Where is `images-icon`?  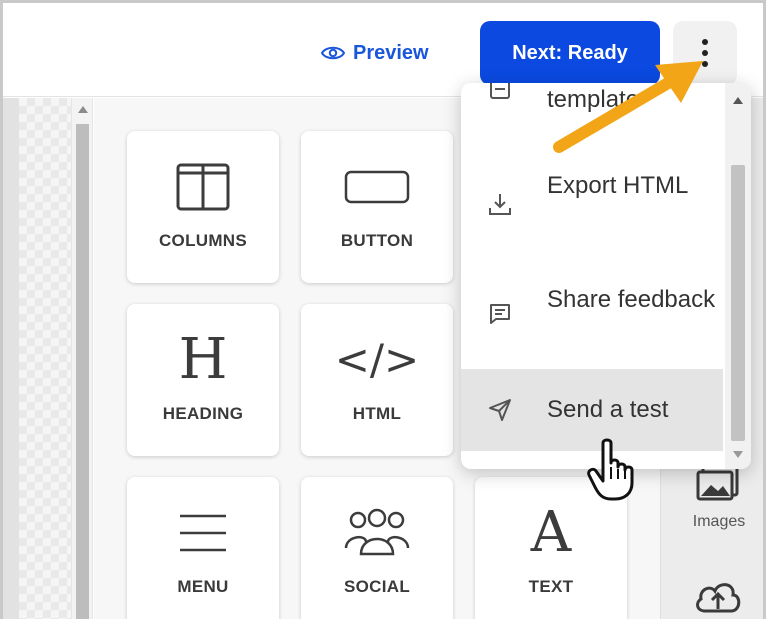
images-icon is located at coordinates (718, 483).